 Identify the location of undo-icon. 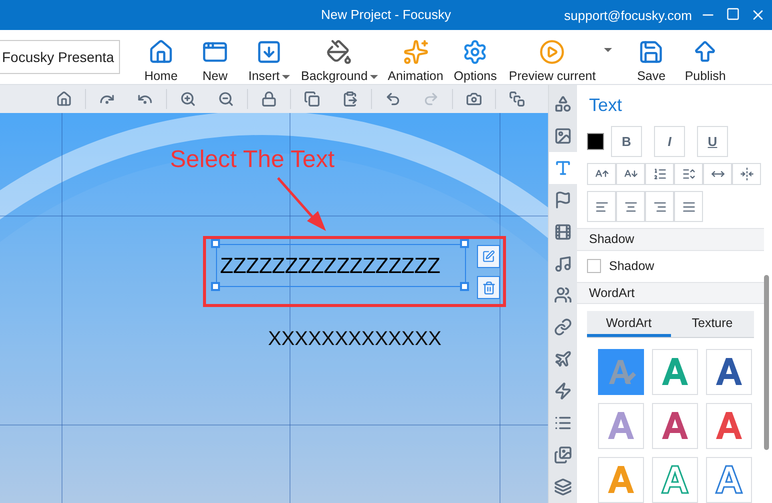
(393, 99).